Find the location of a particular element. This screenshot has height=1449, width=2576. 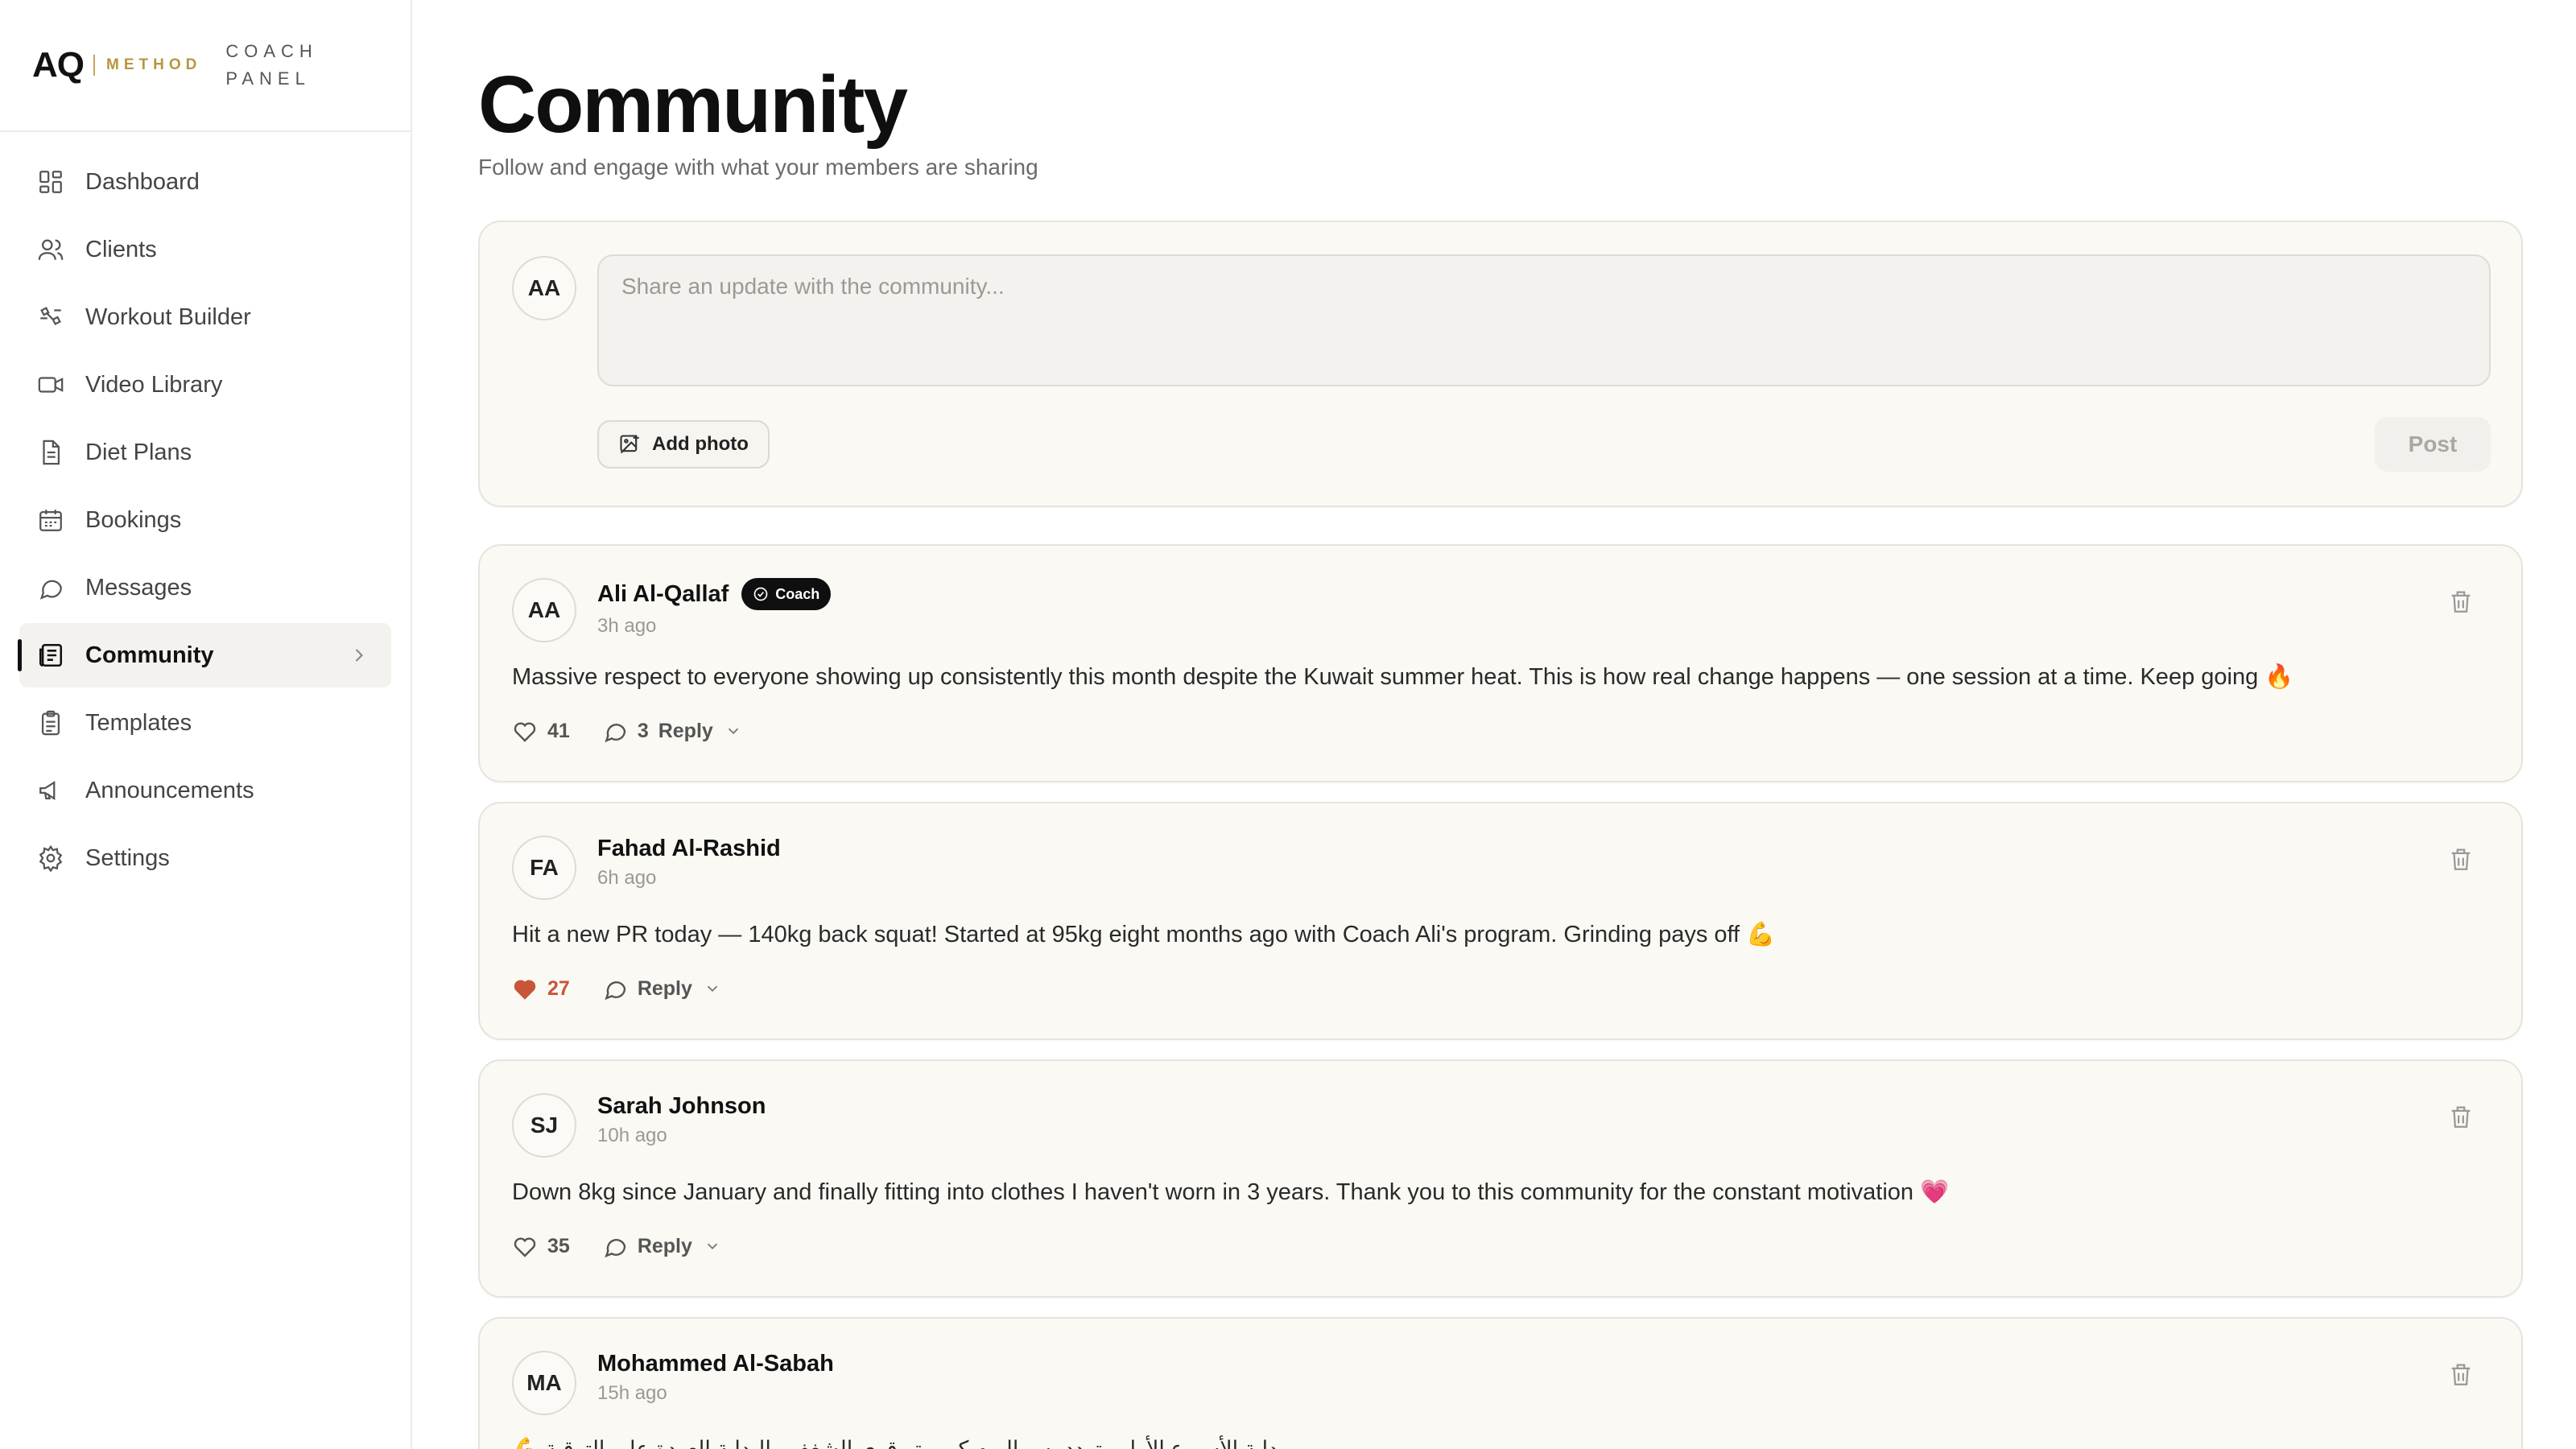

brand-method: METHOD is located at coordinates (154, 64).